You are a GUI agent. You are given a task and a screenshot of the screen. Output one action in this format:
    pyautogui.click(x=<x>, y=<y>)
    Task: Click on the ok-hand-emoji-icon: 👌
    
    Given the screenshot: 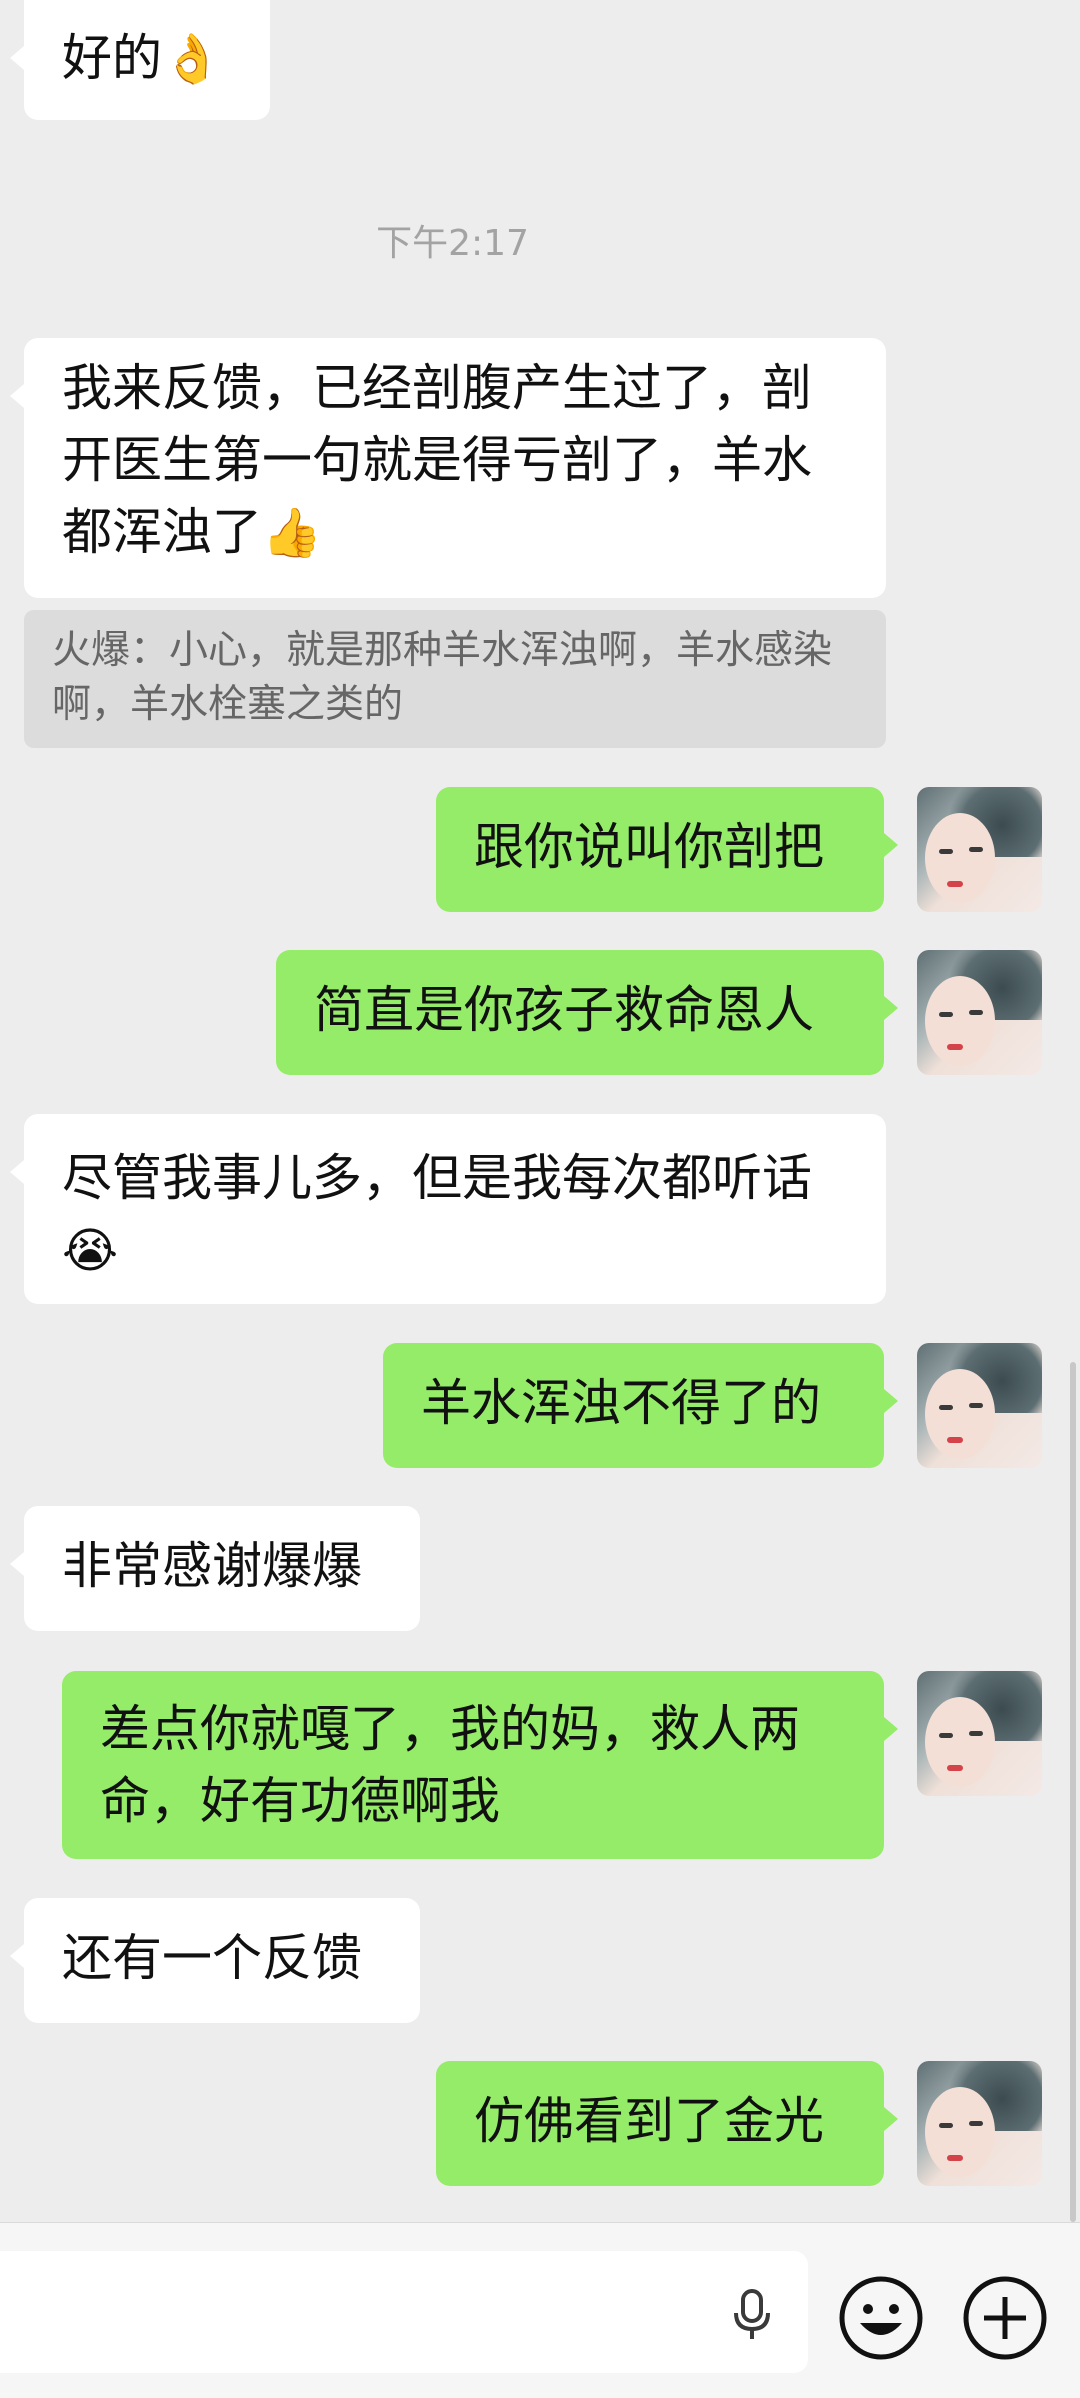 What is the action you would take?
    pyautogui.click(x=192, y=59)
    